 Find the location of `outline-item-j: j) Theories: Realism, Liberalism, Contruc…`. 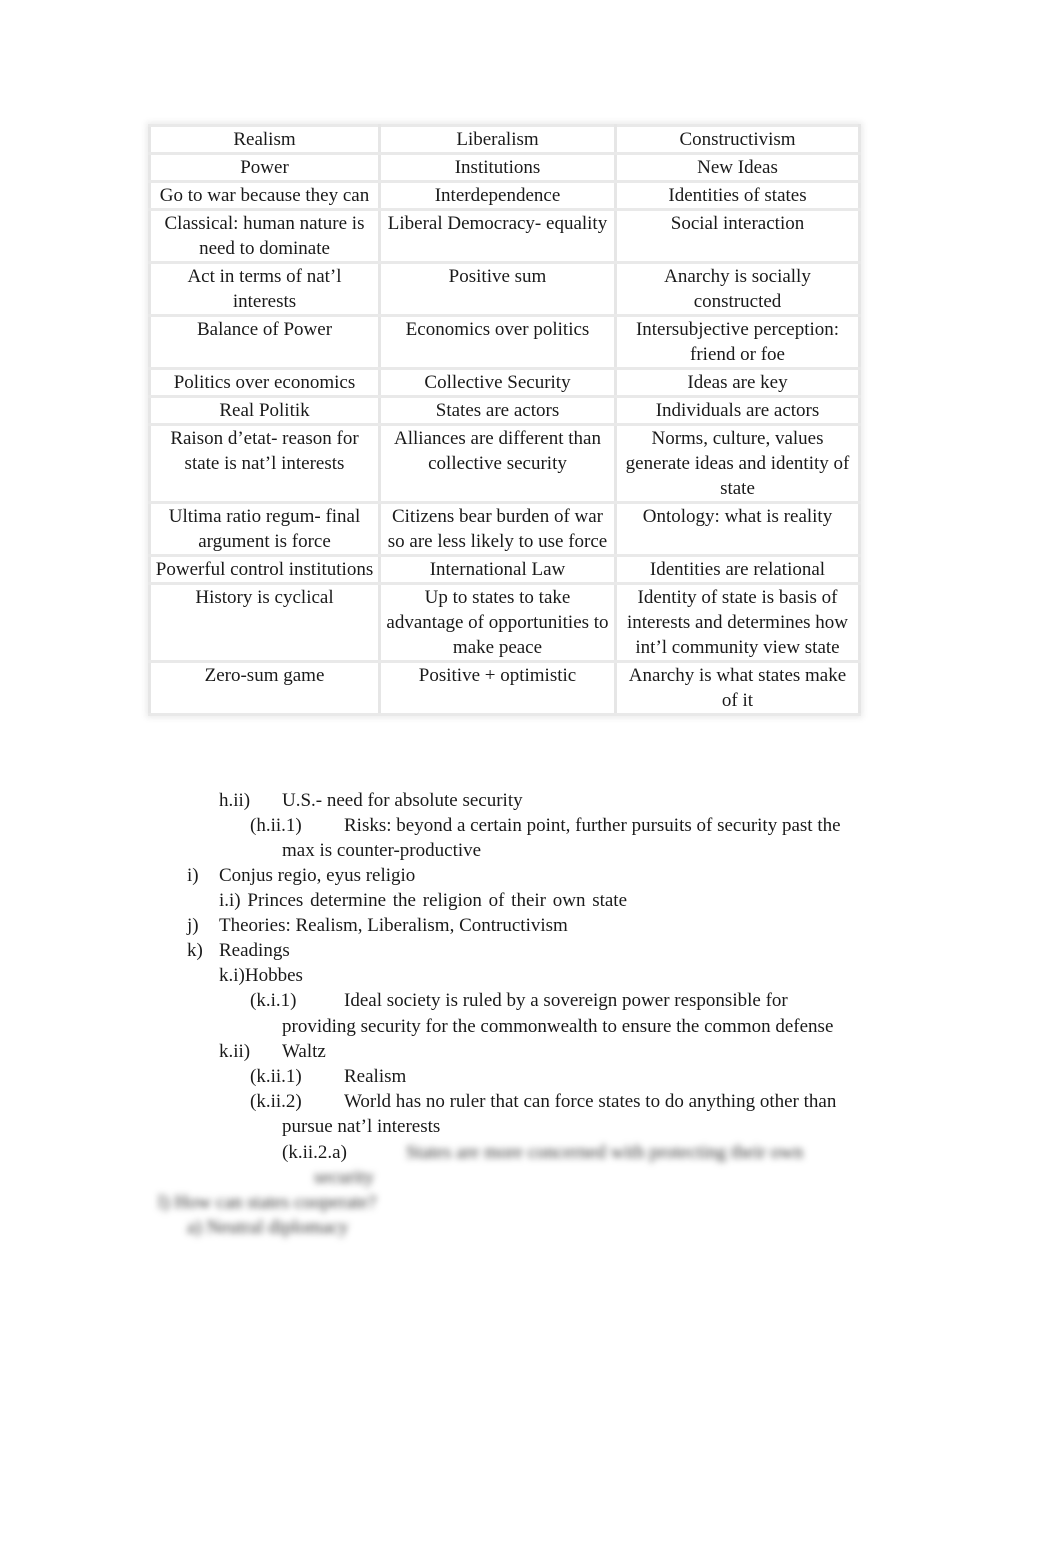

outline-item-j: j) Theories: Realism, Liberalism, Contruc… is located at coordinates (377, 925).